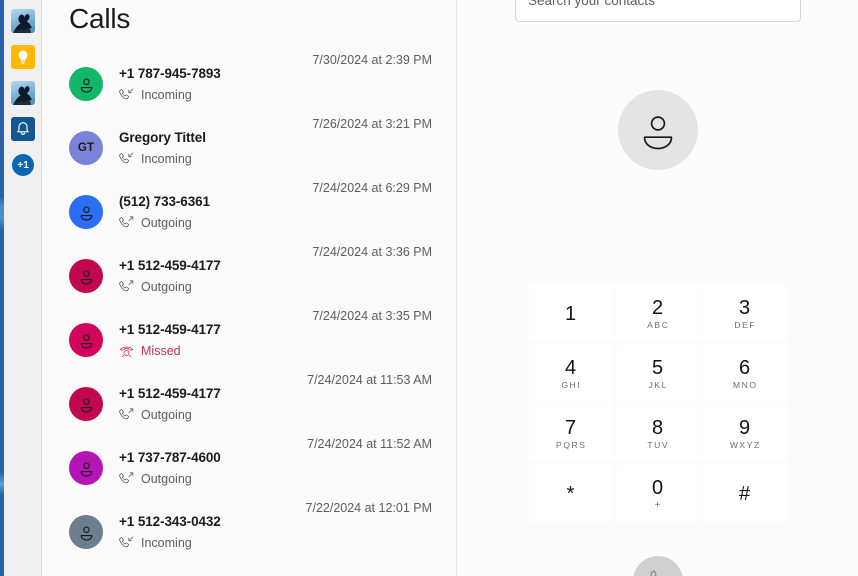 The image size is (858, 576). I want to click on dialpad-key-digit: 1, so click(570, 313).